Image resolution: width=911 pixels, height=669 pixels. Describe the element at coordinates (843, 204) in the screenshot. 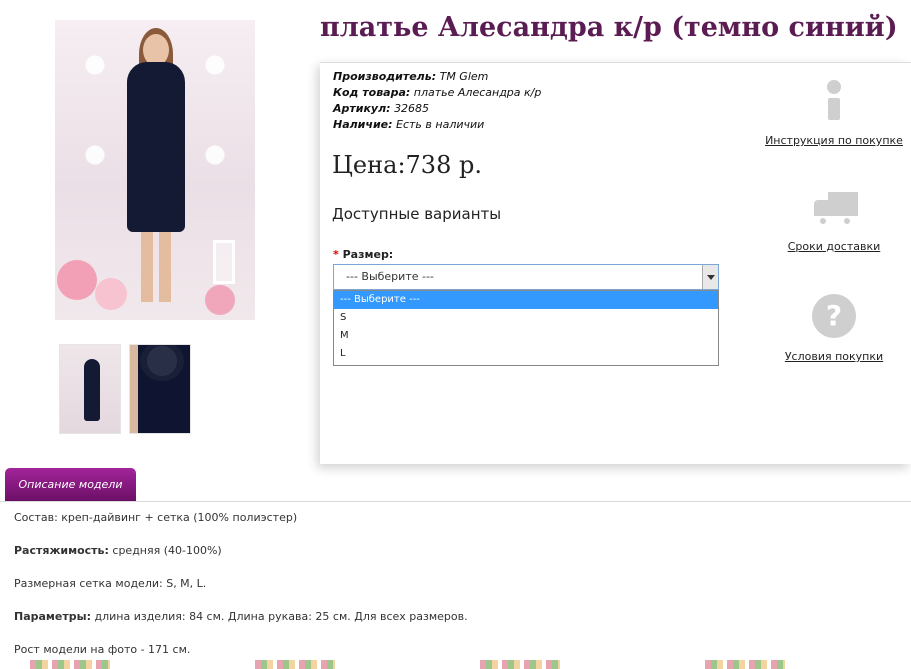

I see `truck-body` at that location.